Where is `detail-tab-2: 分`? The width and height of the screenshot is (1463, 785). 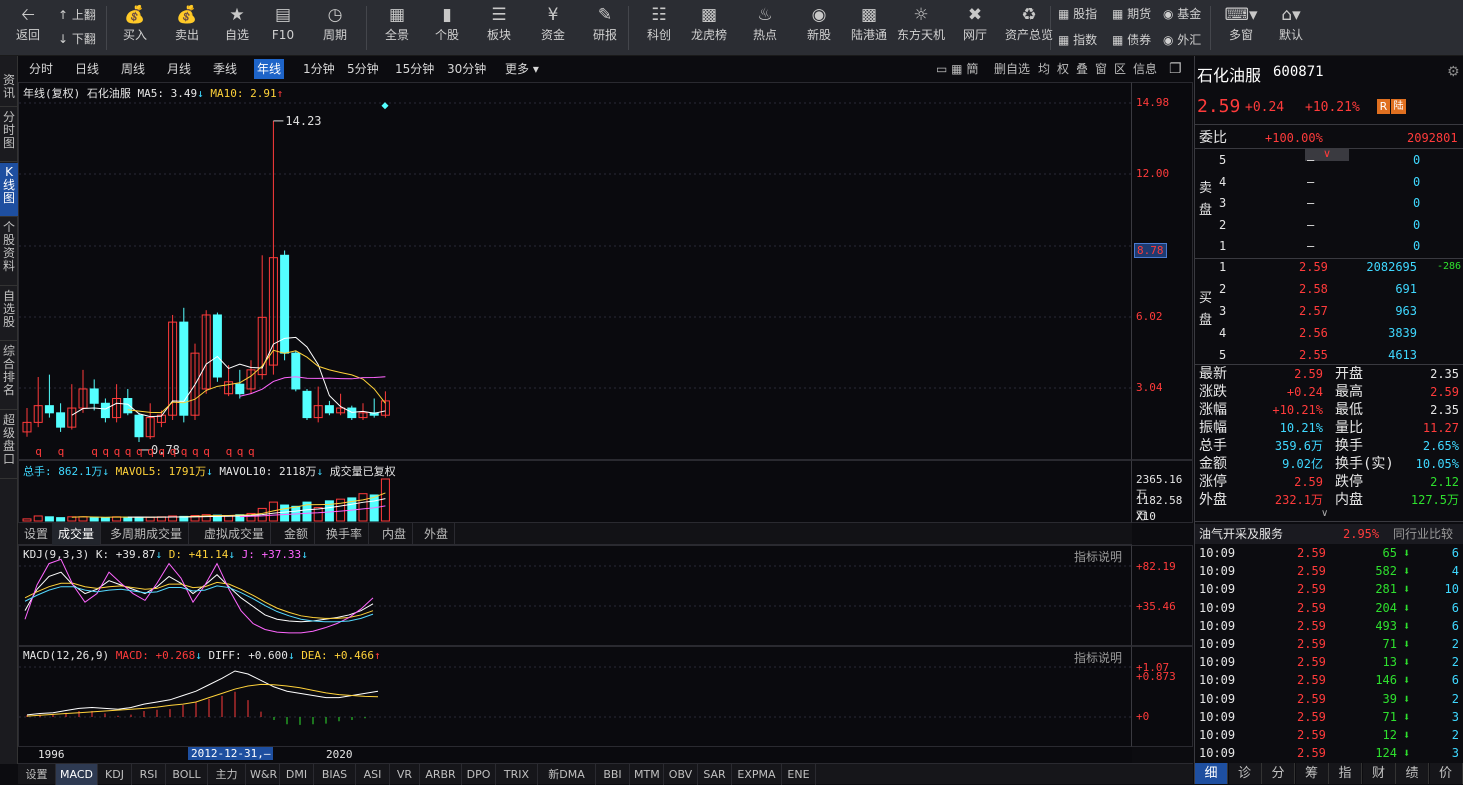
detail-tab-2: 分 is located at coordinates (1278, 773).